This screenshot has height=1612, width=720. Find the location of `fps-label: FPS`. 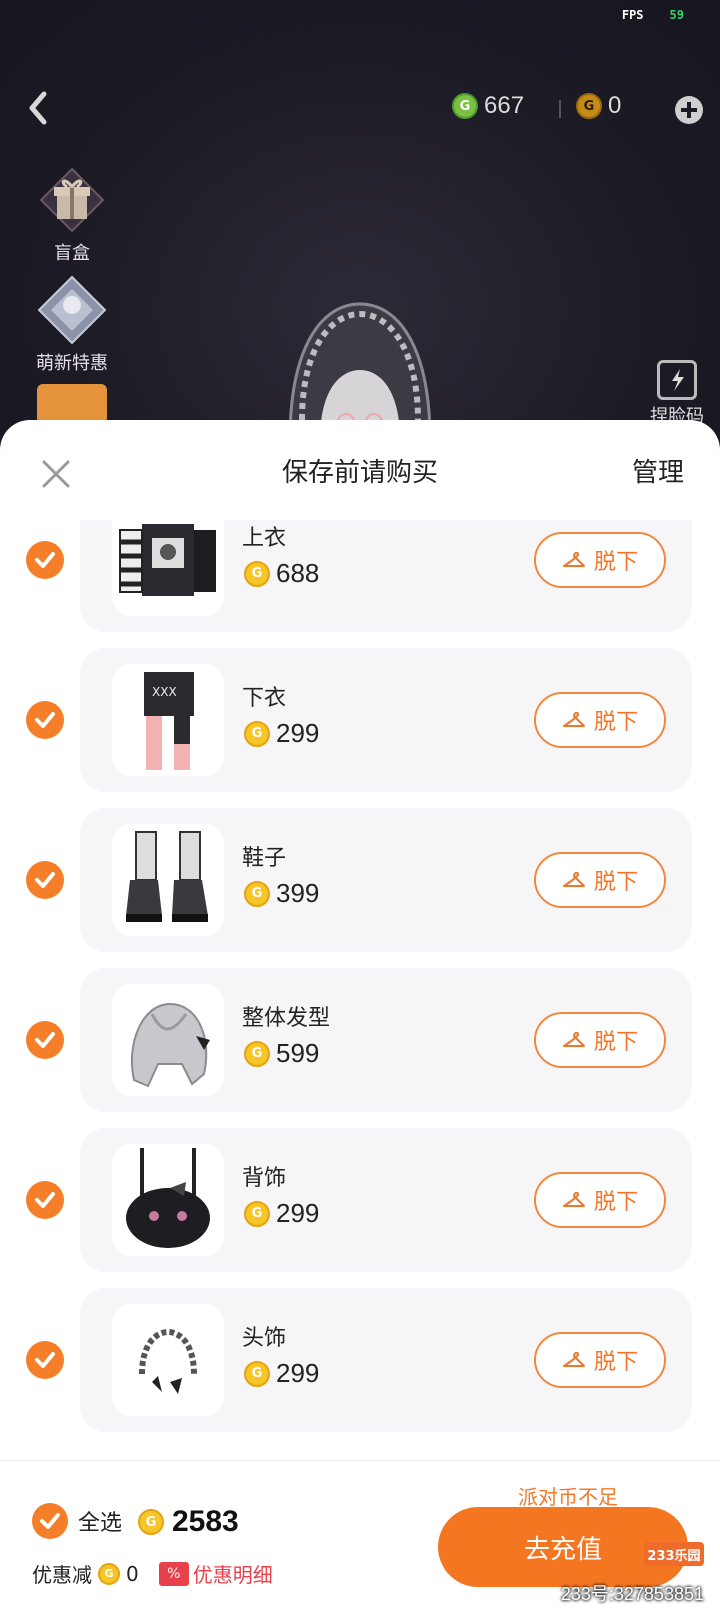

fps-label: FPS is located at coordinates (632, 15).